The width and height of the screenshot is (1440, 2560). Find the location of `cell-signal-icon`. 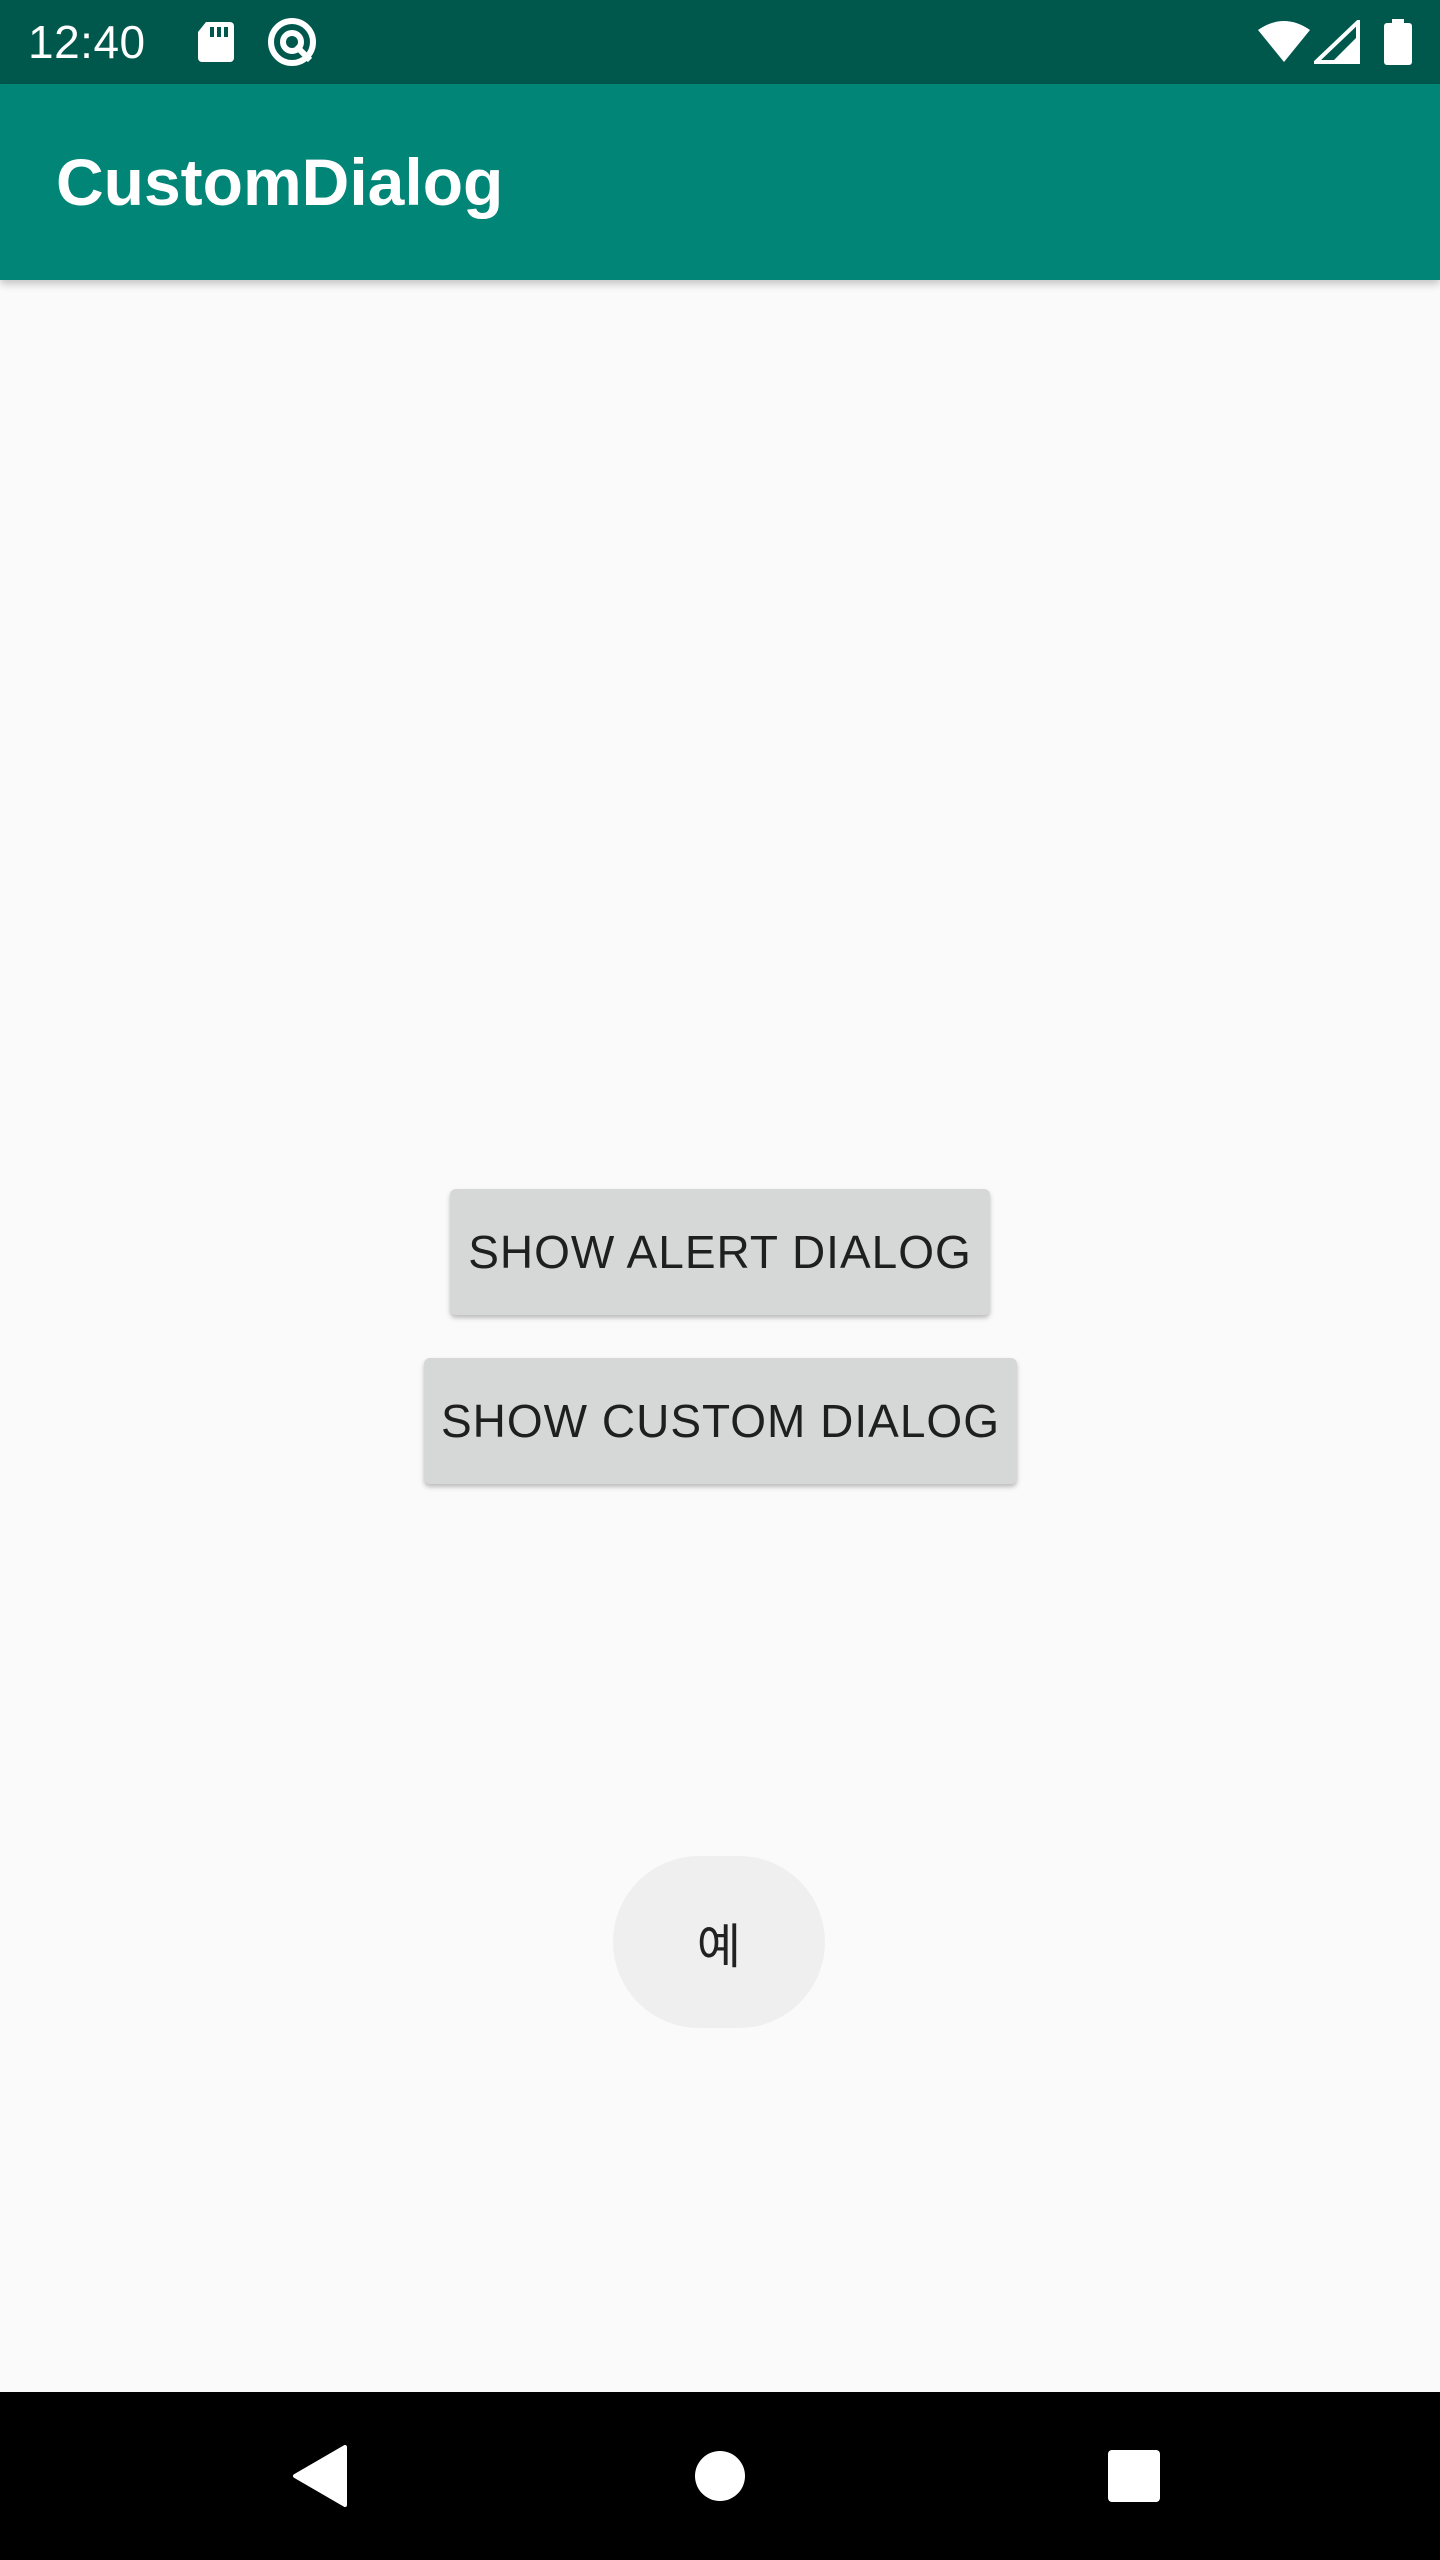

cell-signal-icon is located at coordinates (1337, 42).